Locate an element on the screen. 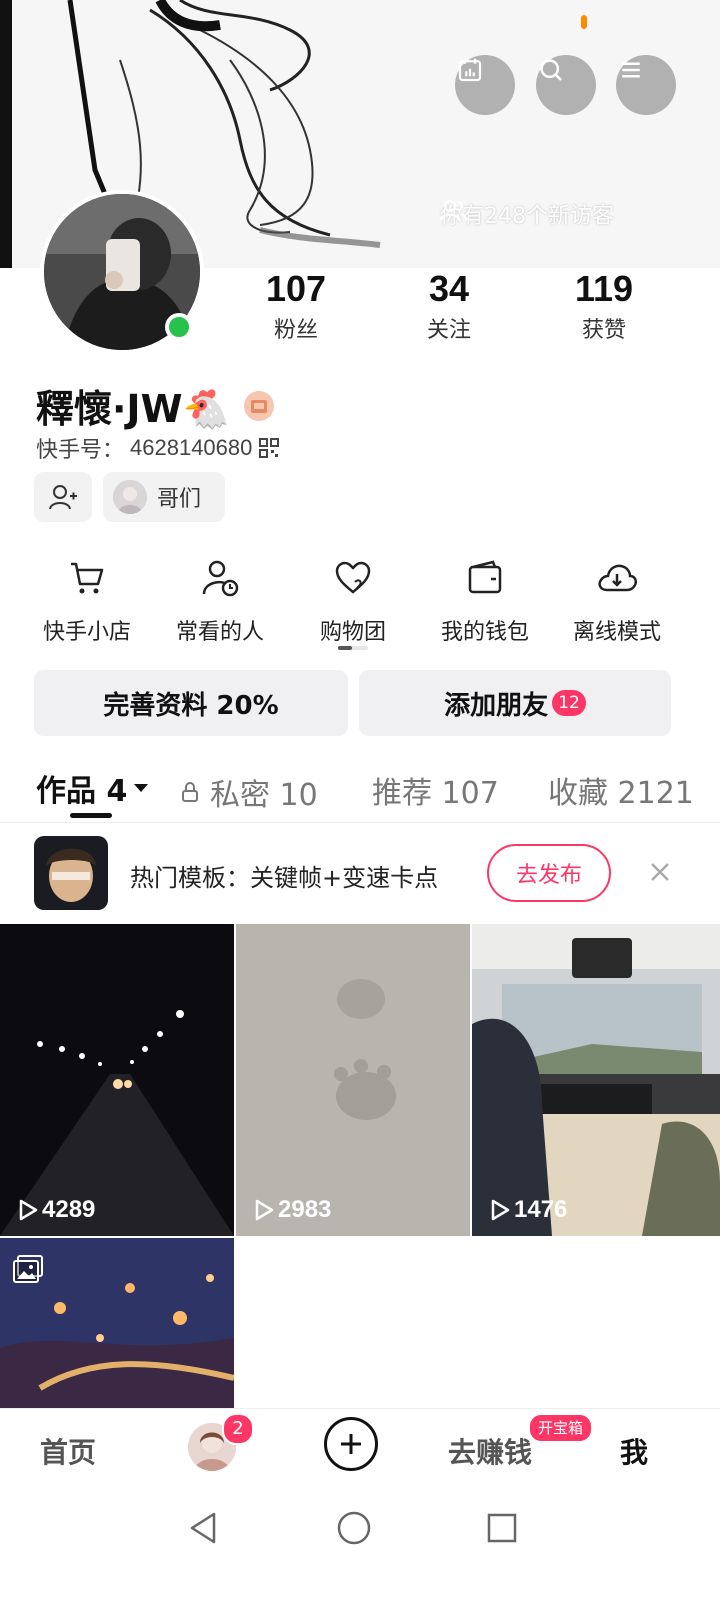  visitors-notice: 你有248个新访客 is located at coordinates (527, 214).